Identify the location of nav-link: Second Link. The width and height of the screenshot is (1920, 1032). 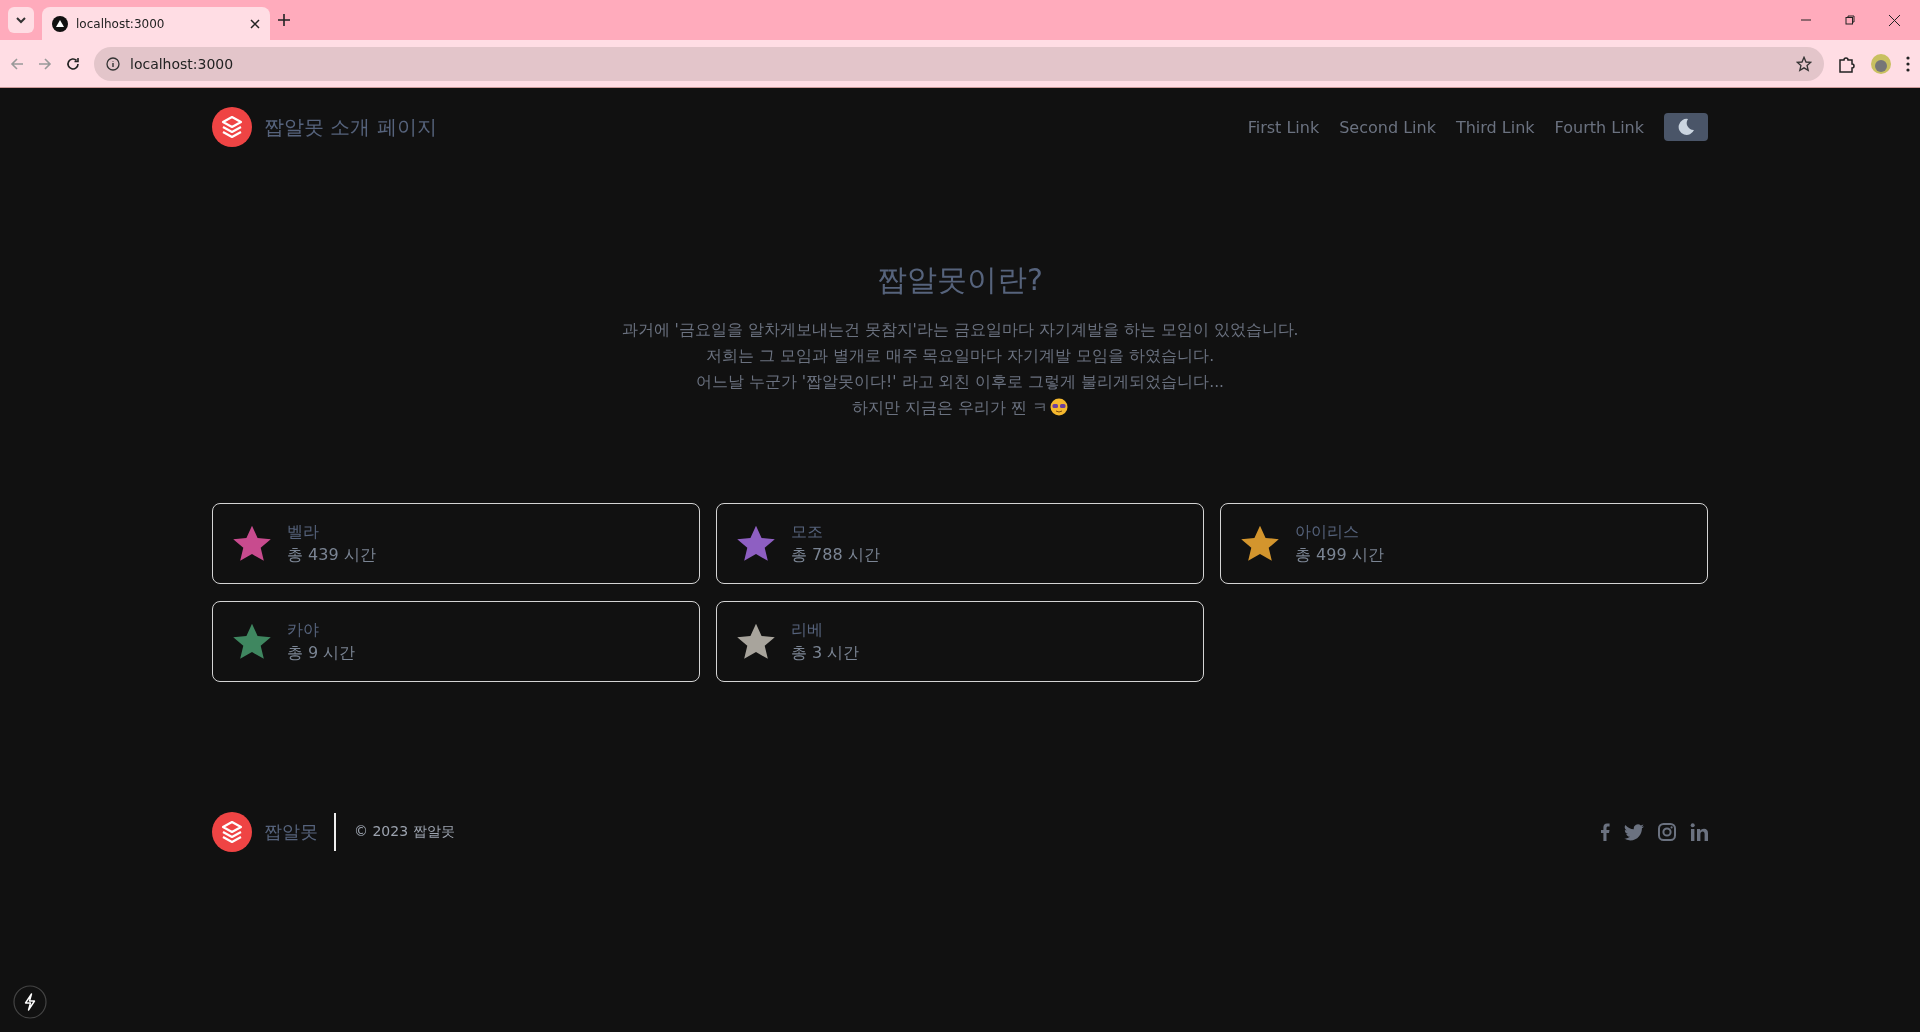
(1387, 127).